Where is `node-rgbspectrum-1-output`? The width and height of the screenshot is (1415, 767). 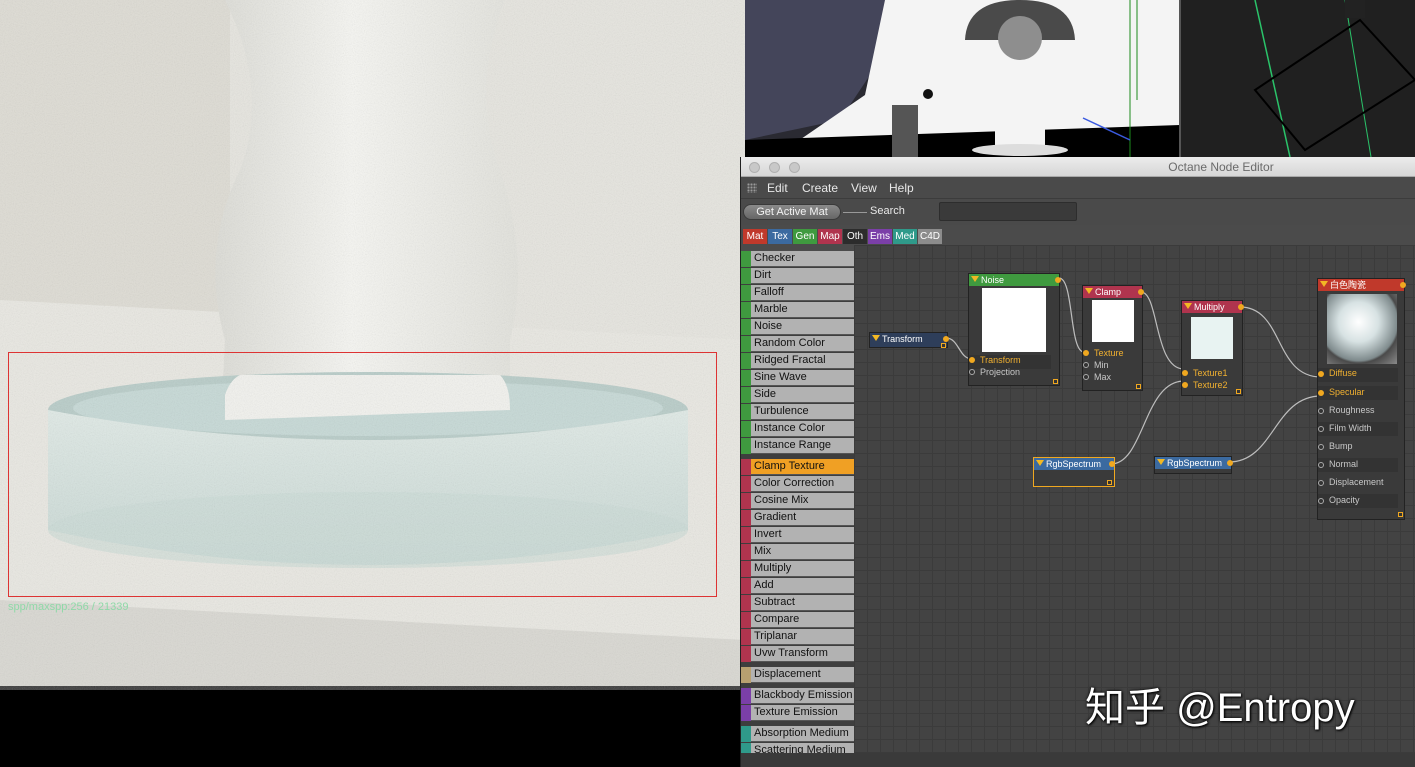
node-rgbspectrum-1-output is located at coordinates (1112, 464).